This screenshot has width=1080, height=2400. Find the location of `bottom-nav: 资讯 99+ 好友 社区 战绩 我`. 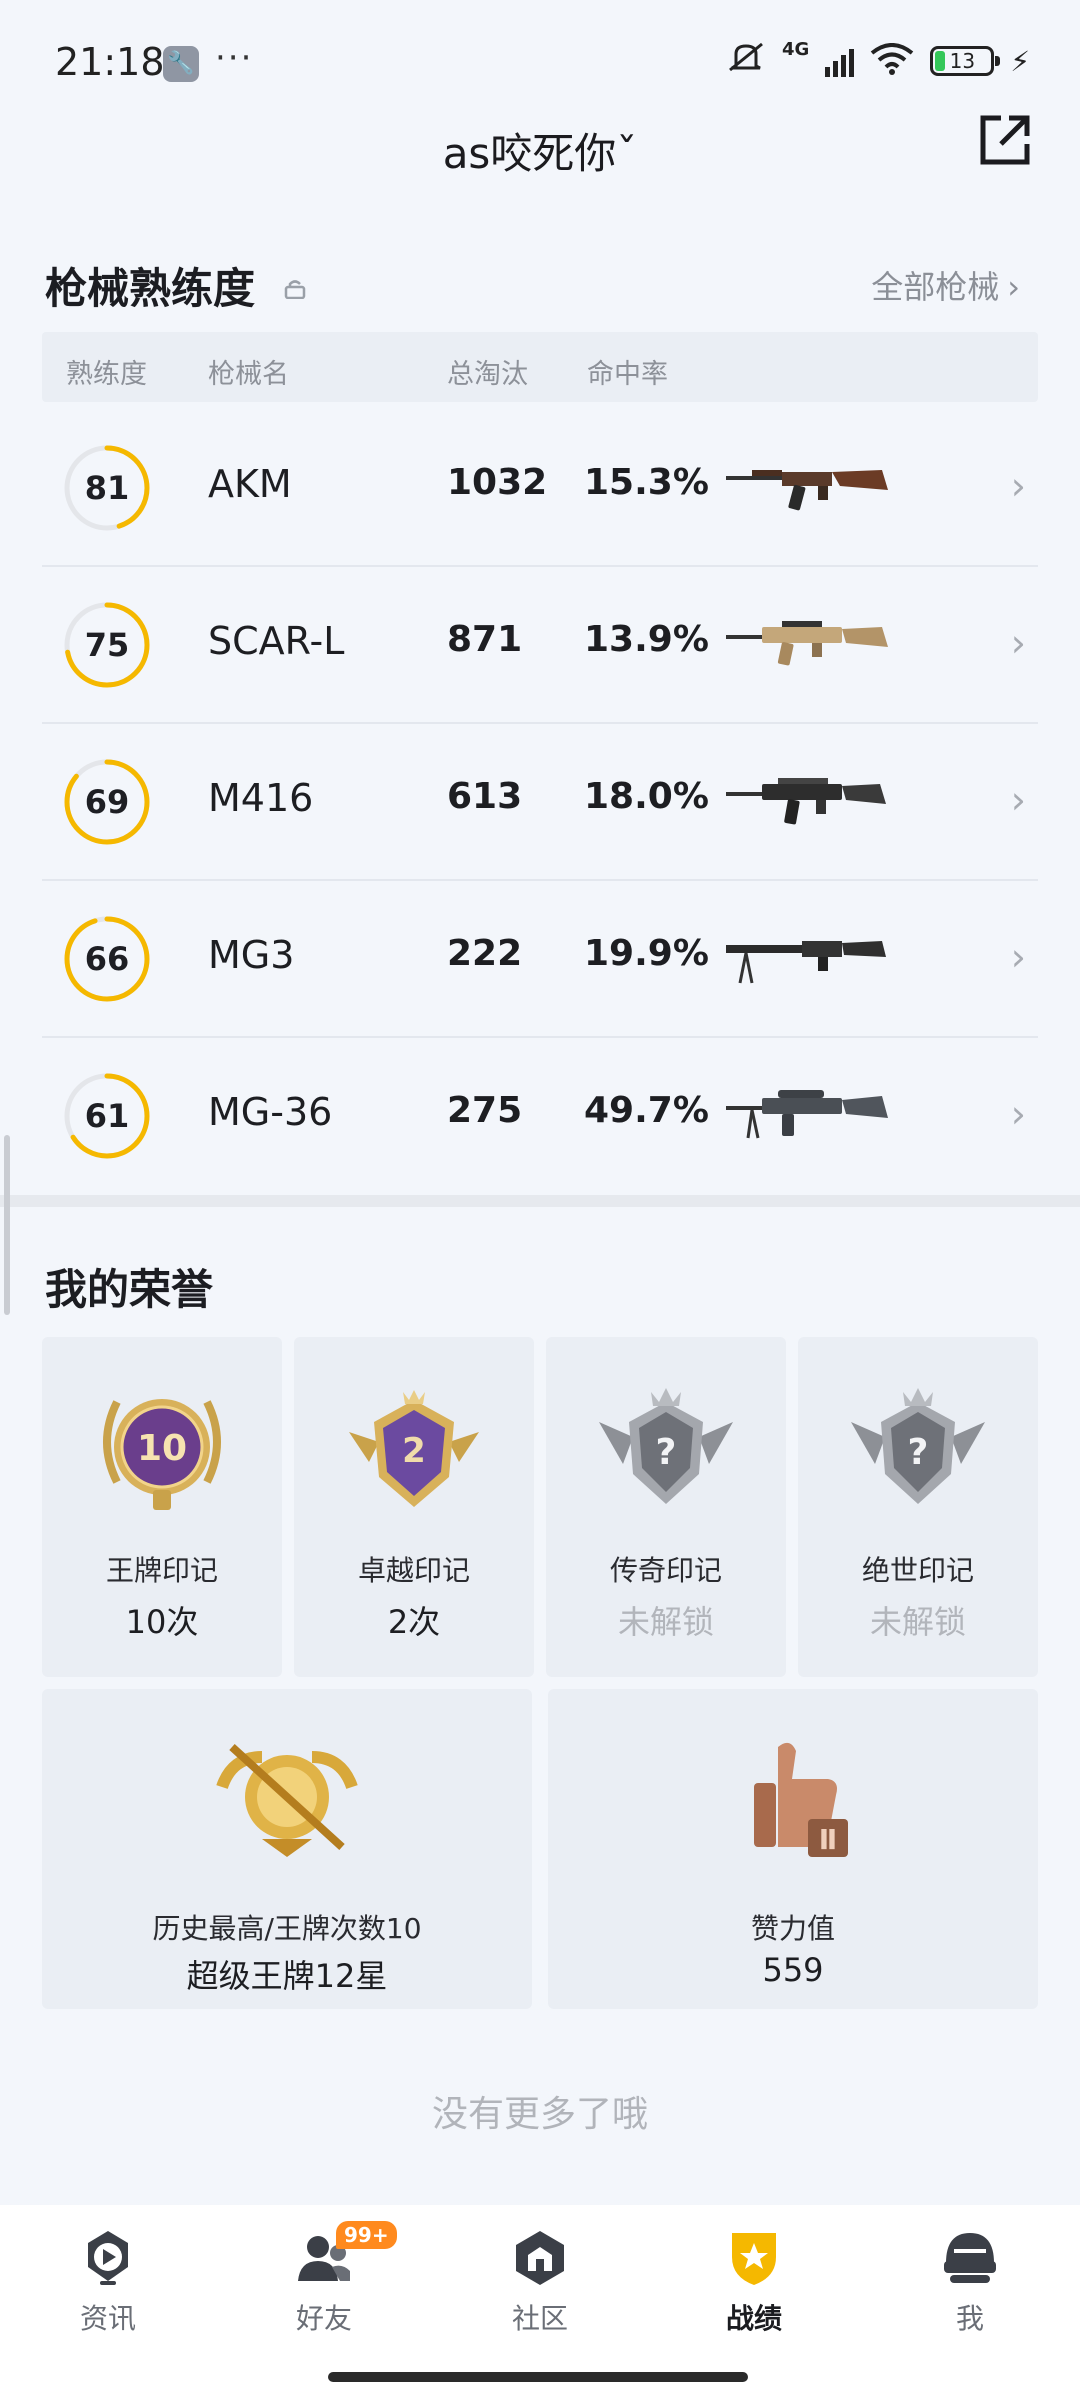

bottom-nav: 资讯 99+ 好友 社区 战绩 我 is located at coordinates (540, 2302).